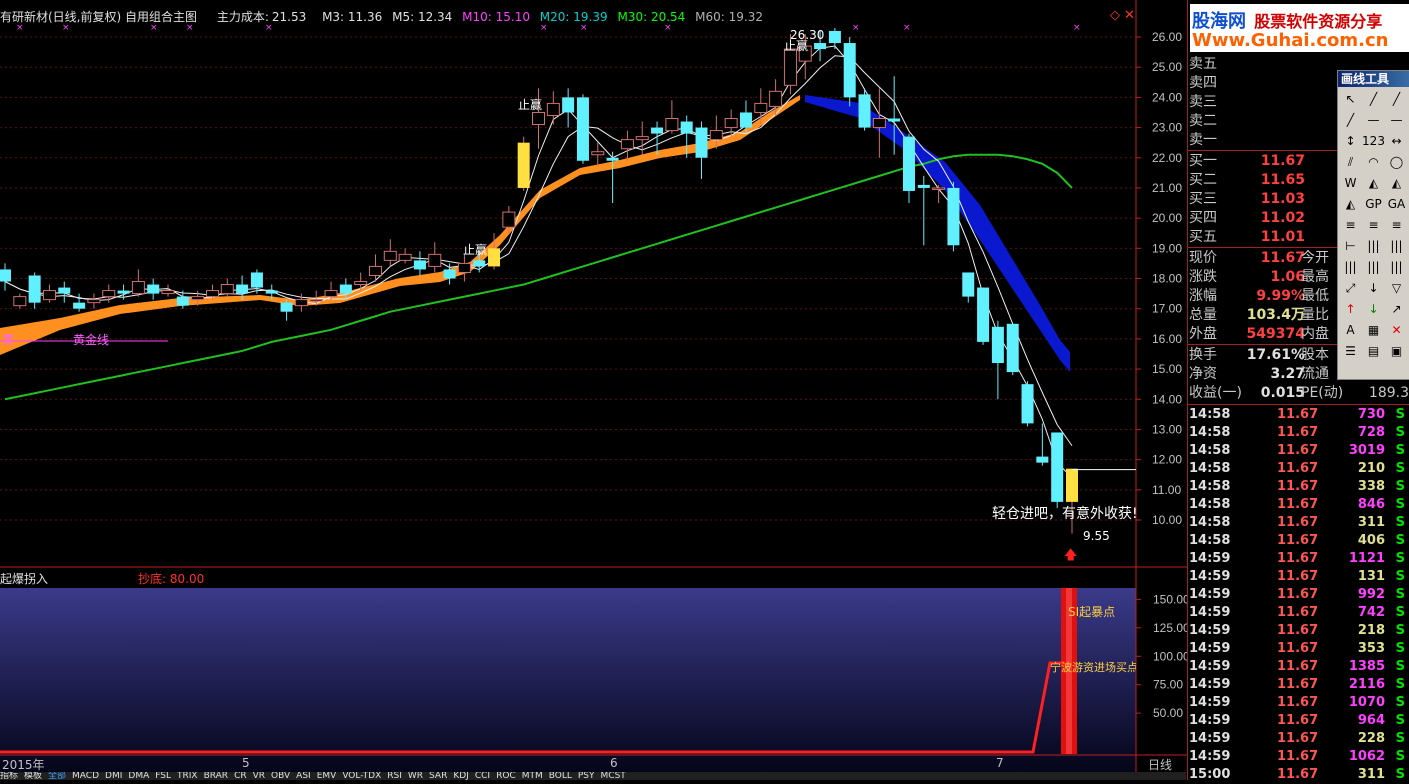 Image resolution: width=1409 pixels, height=784 pixels. Describe the element at coordinates (1298, 649) in the screenshot. I see `tick-row: 14:59 11.67 353 S` at that location.